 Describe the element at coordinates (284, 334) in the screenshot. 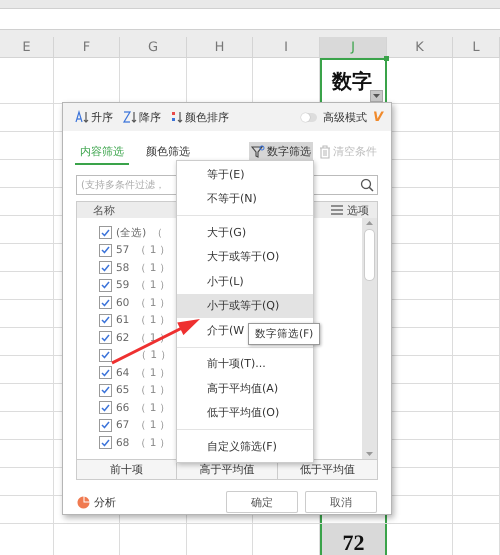

I see `tooltip: 数字筛选(F)` at that location.